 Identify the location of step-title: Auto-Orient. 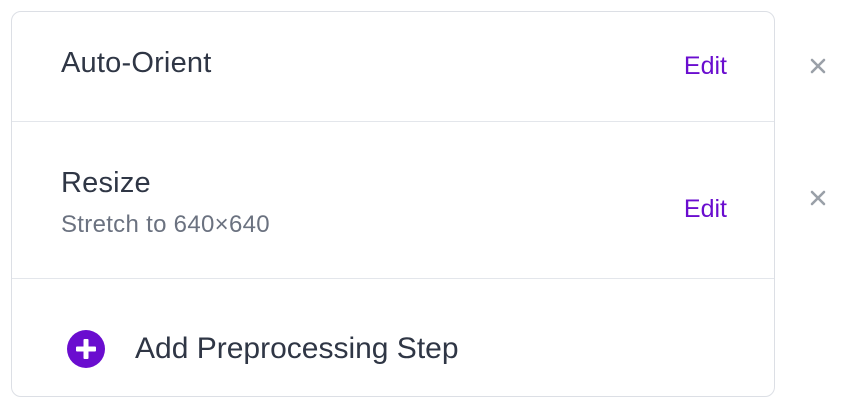
(136, 63).